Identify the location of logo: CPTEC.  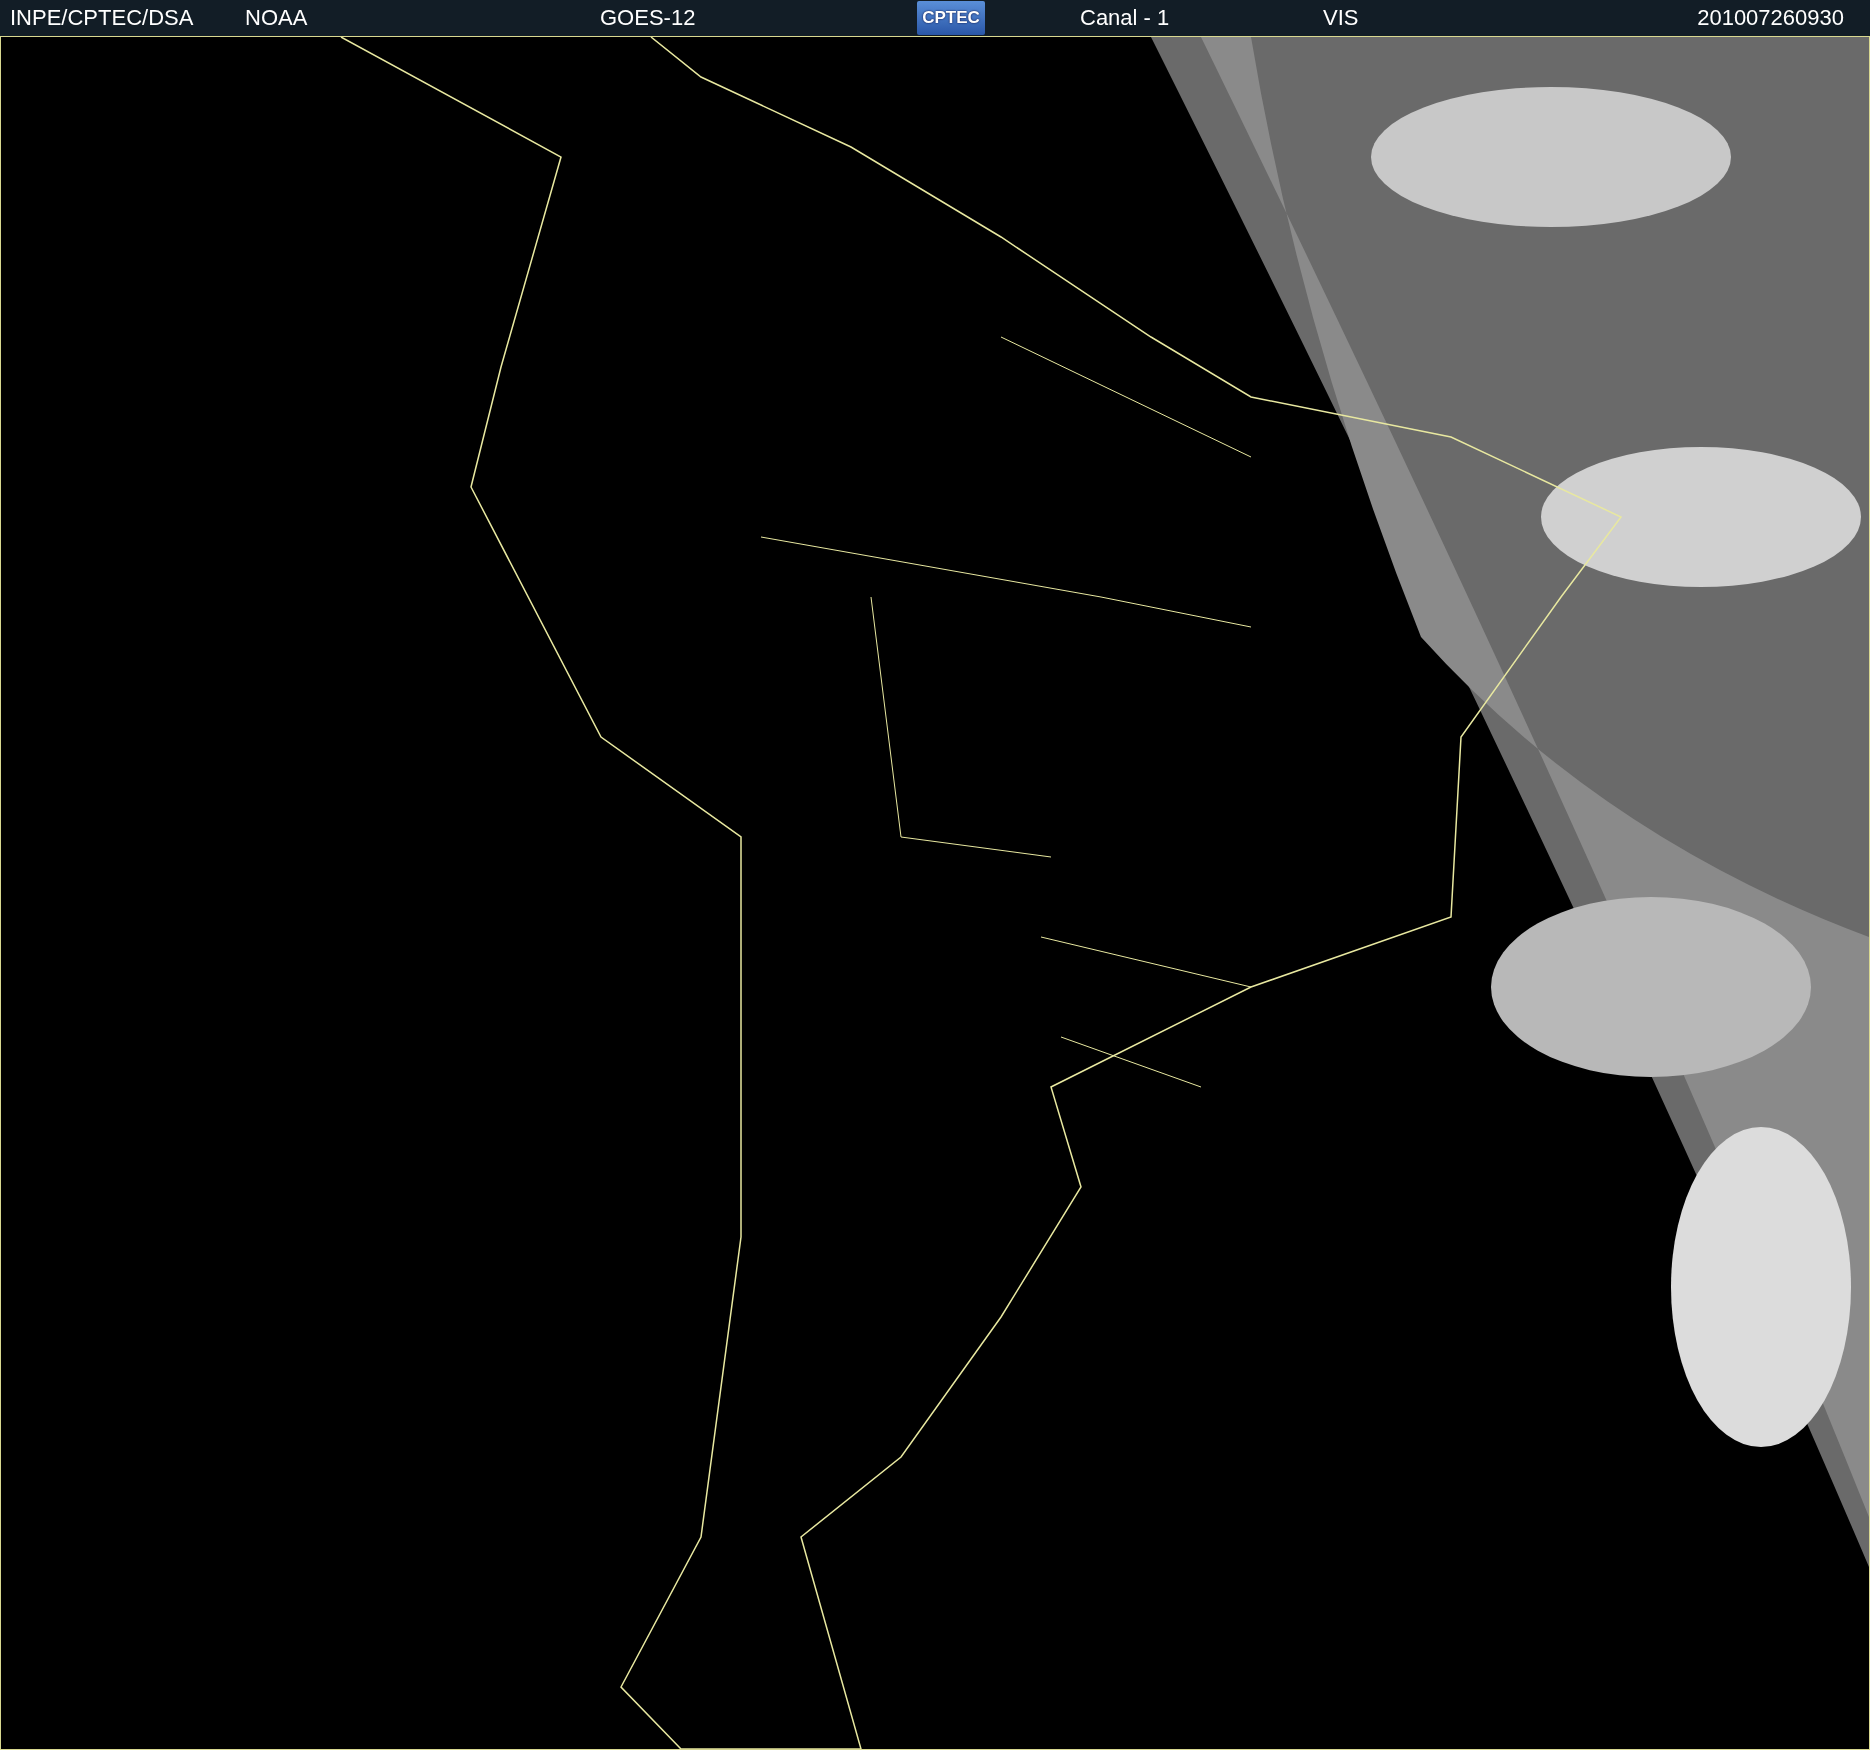
(951, 18).